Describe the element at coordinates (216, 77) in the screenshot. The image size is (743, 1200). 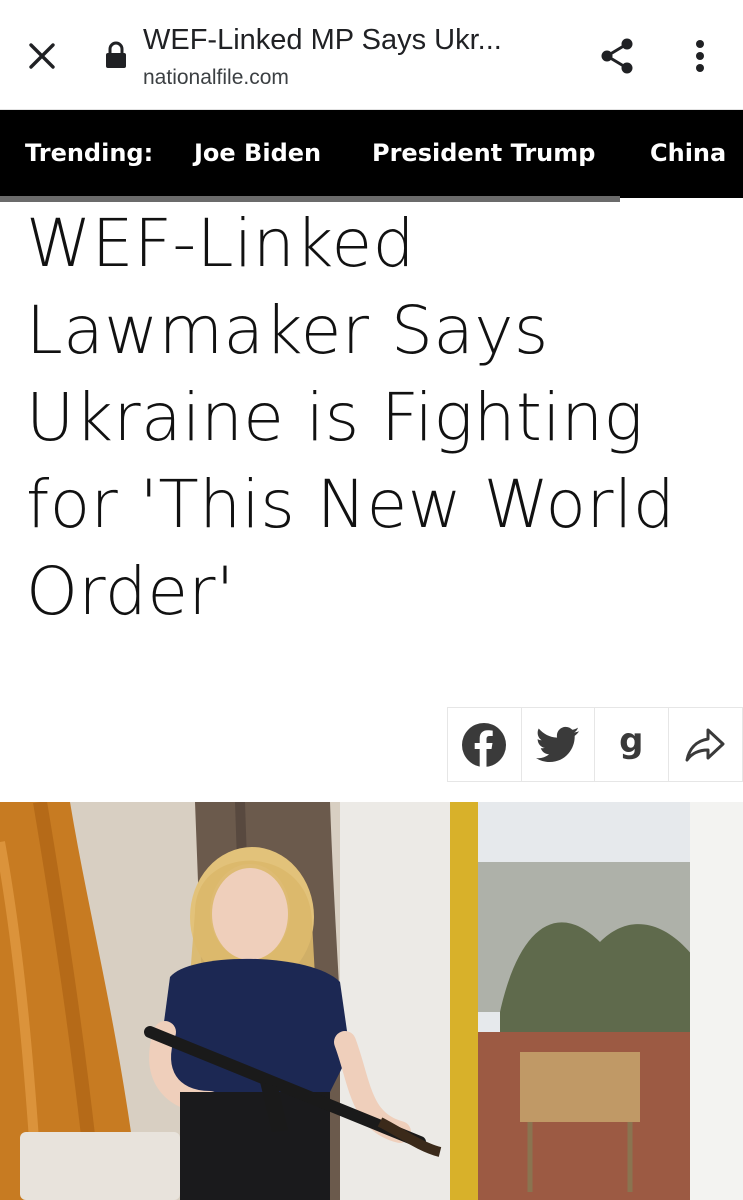
I see `url-domain: nationalfile.com` at that location.